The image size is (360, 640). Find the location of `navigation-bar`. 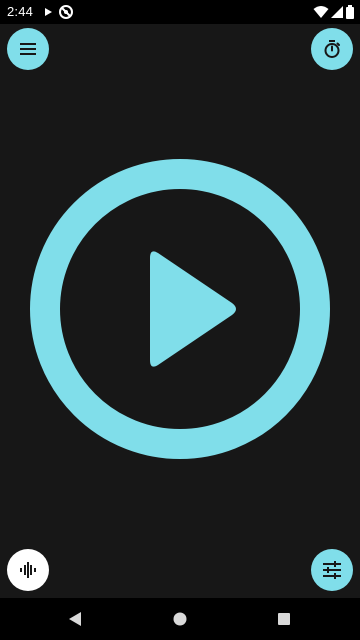

navigation-bar is located at coordinates (180, 619).